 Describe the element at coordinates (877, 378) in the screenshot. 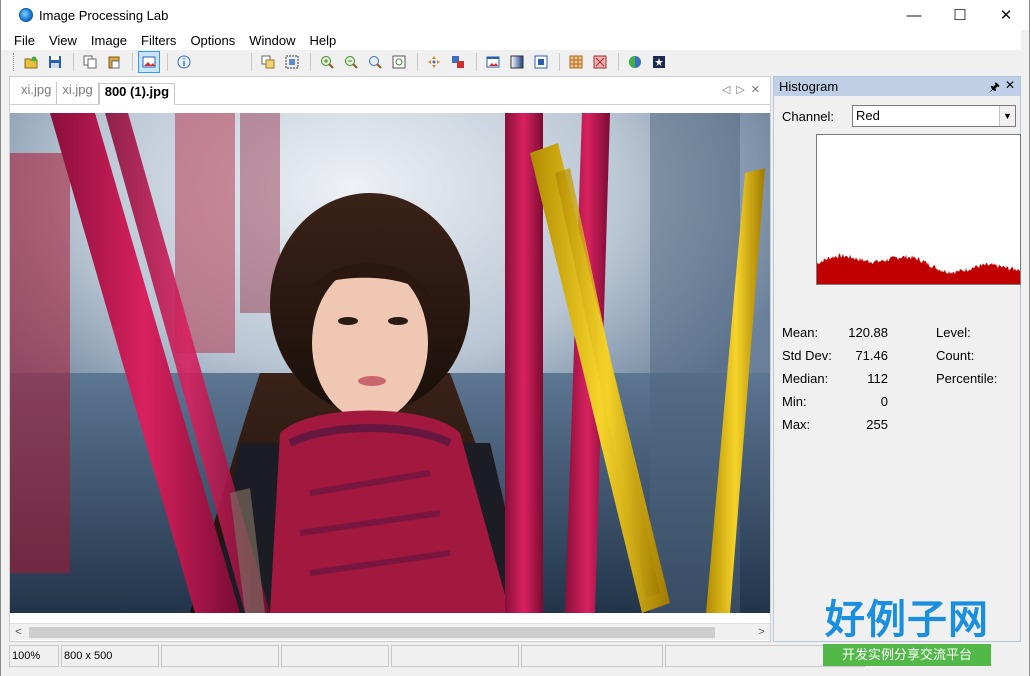

I see `stat-value: 112` at that location.